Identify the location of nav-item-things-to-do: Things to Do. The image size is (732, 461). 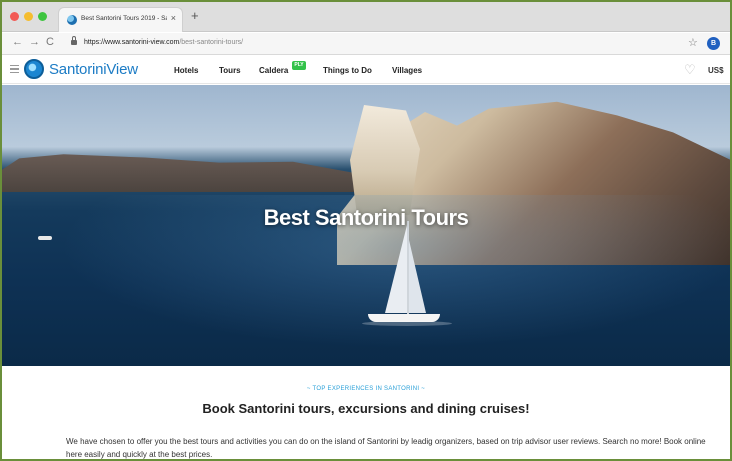
(347, 70).